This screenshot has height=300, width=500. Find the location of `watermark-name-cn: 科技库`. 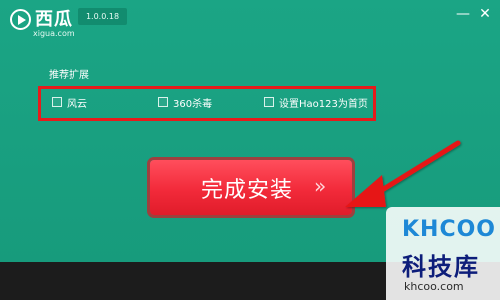

watermark-name-cn: 科技库 is located at coordinates (441, 267).